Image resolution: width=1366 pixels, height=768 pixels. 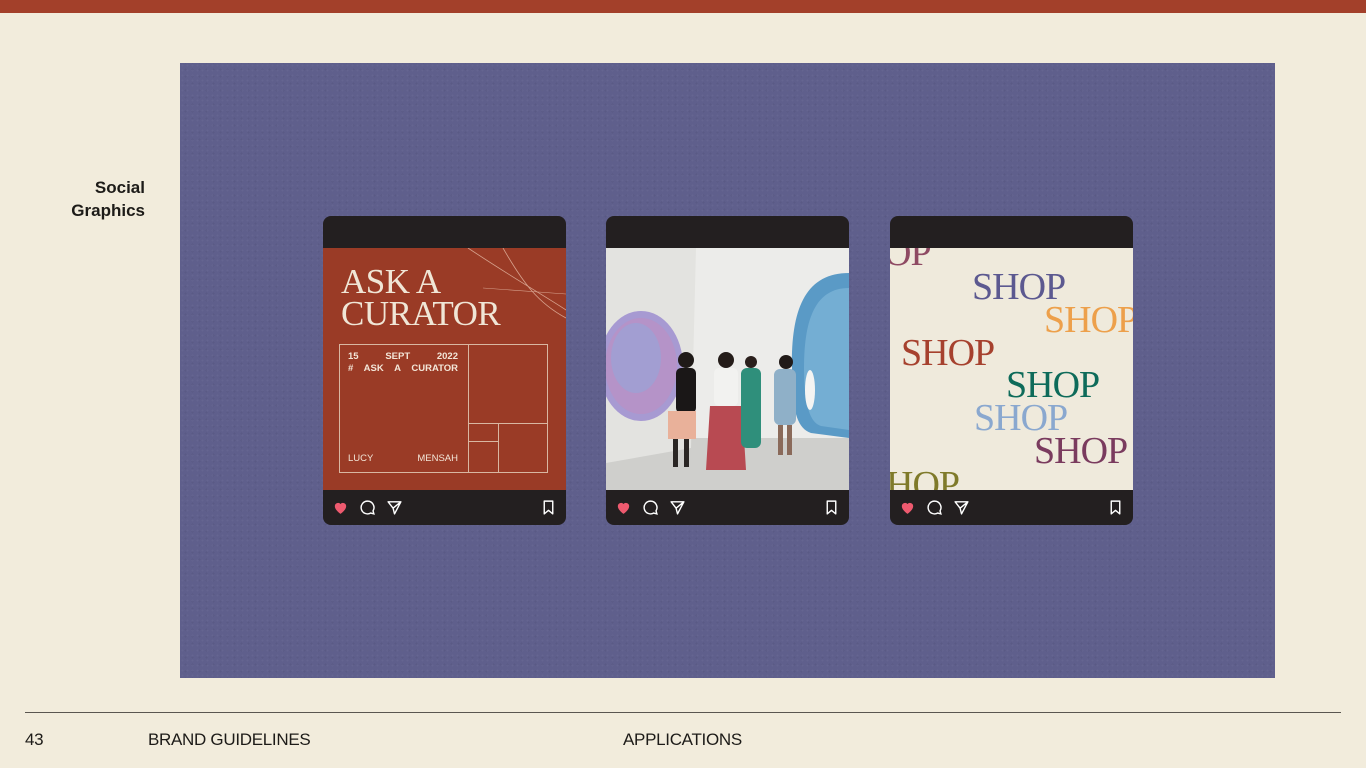 I want to click on gallery-photo-illustration, so click(x=727, y=369).